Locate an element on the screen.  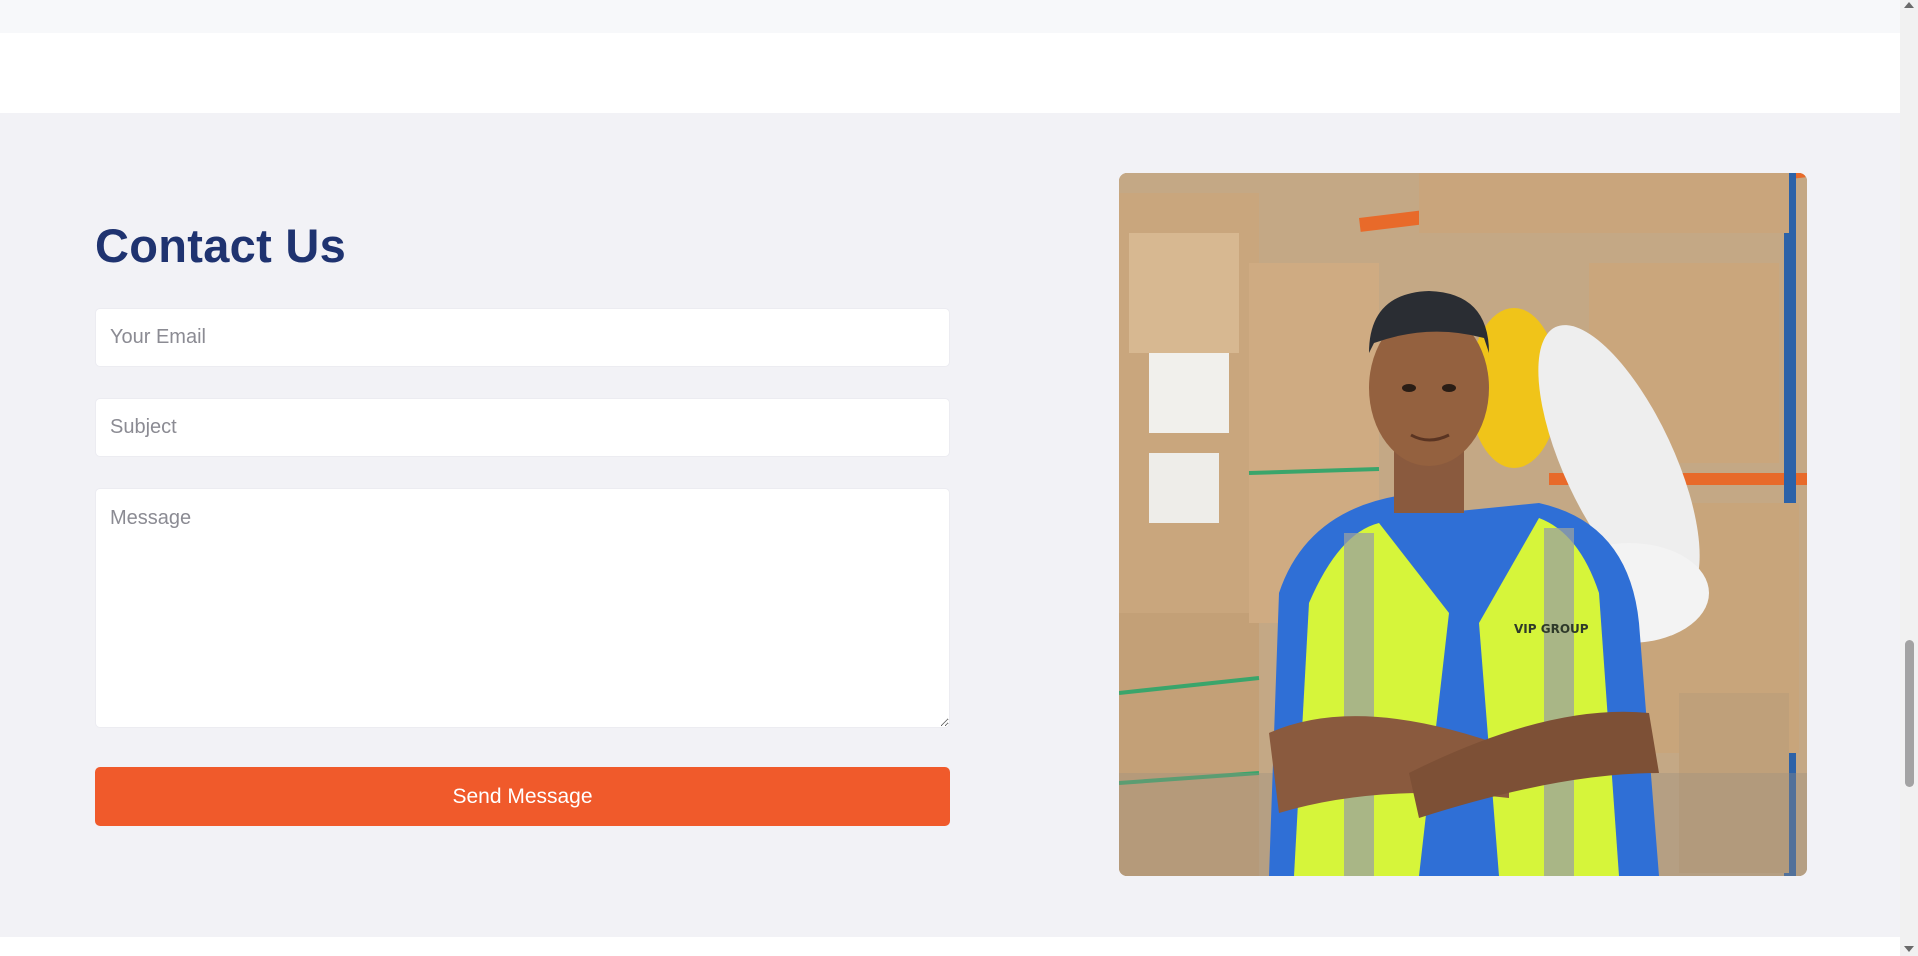
subject-field is located at coordinates (522, 427).